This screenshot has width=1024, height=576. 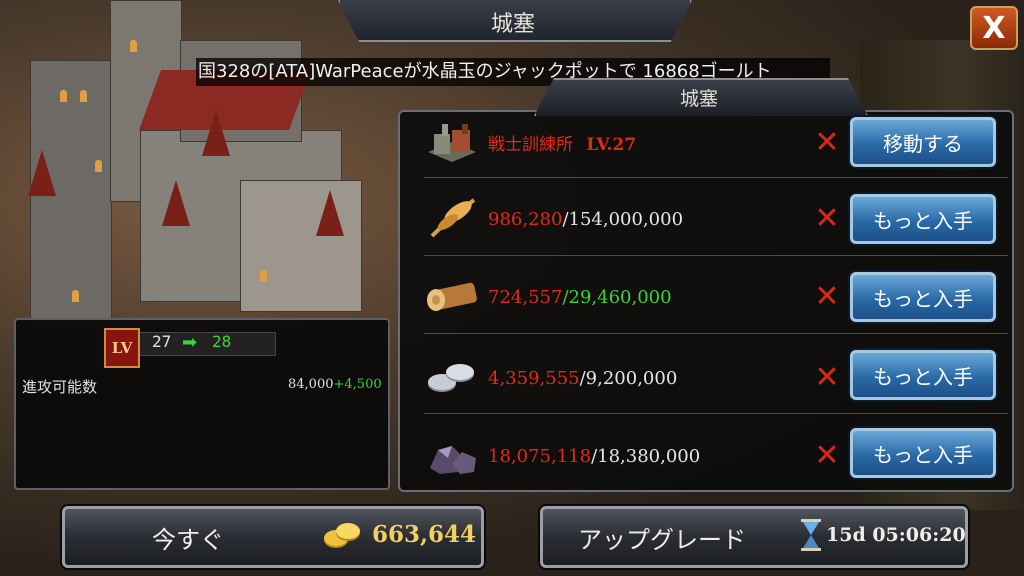 What do you see at coordinates (628, 378) in the screenshot?
I see `silver-need: /9,200,000` at bounding box center [628, 378].